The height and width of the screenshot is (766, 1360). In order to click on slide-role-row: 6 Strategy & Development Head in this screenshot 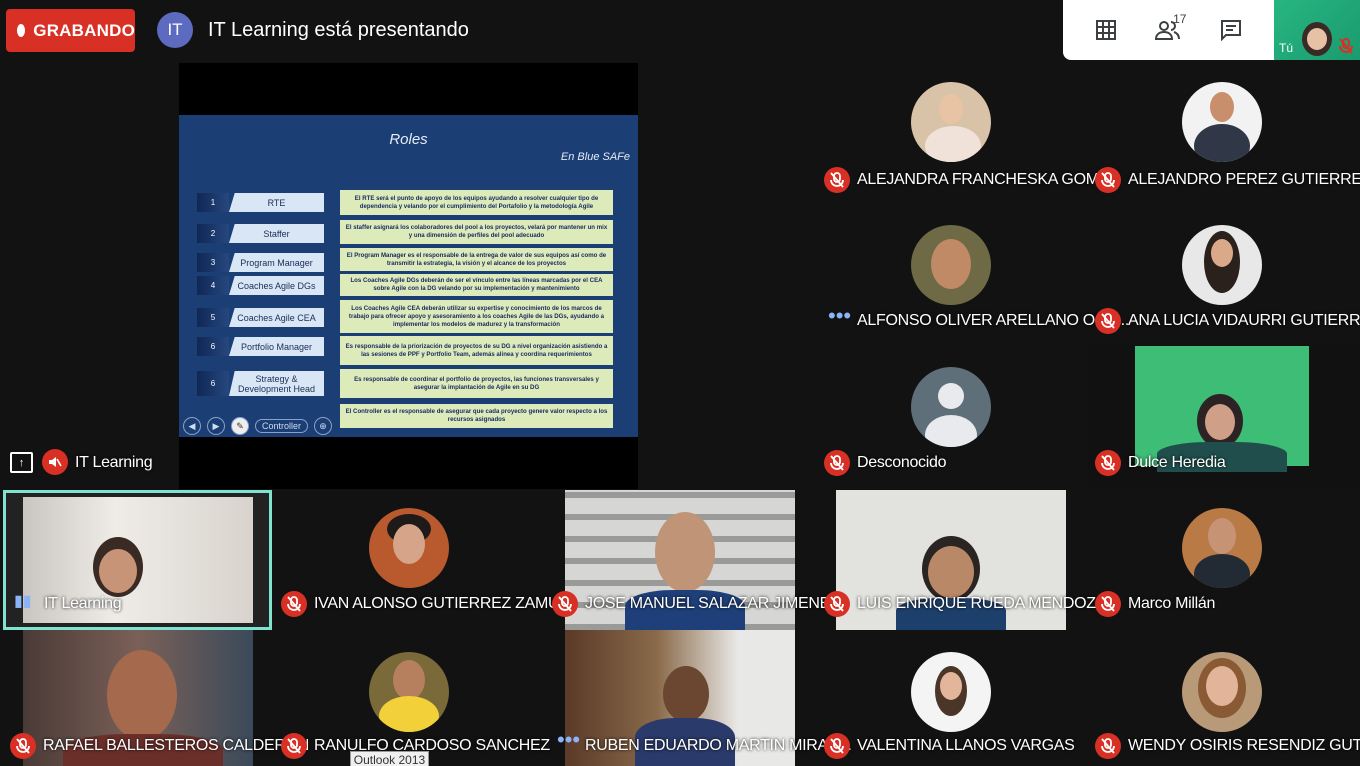, I will do `click(260, 383)`.